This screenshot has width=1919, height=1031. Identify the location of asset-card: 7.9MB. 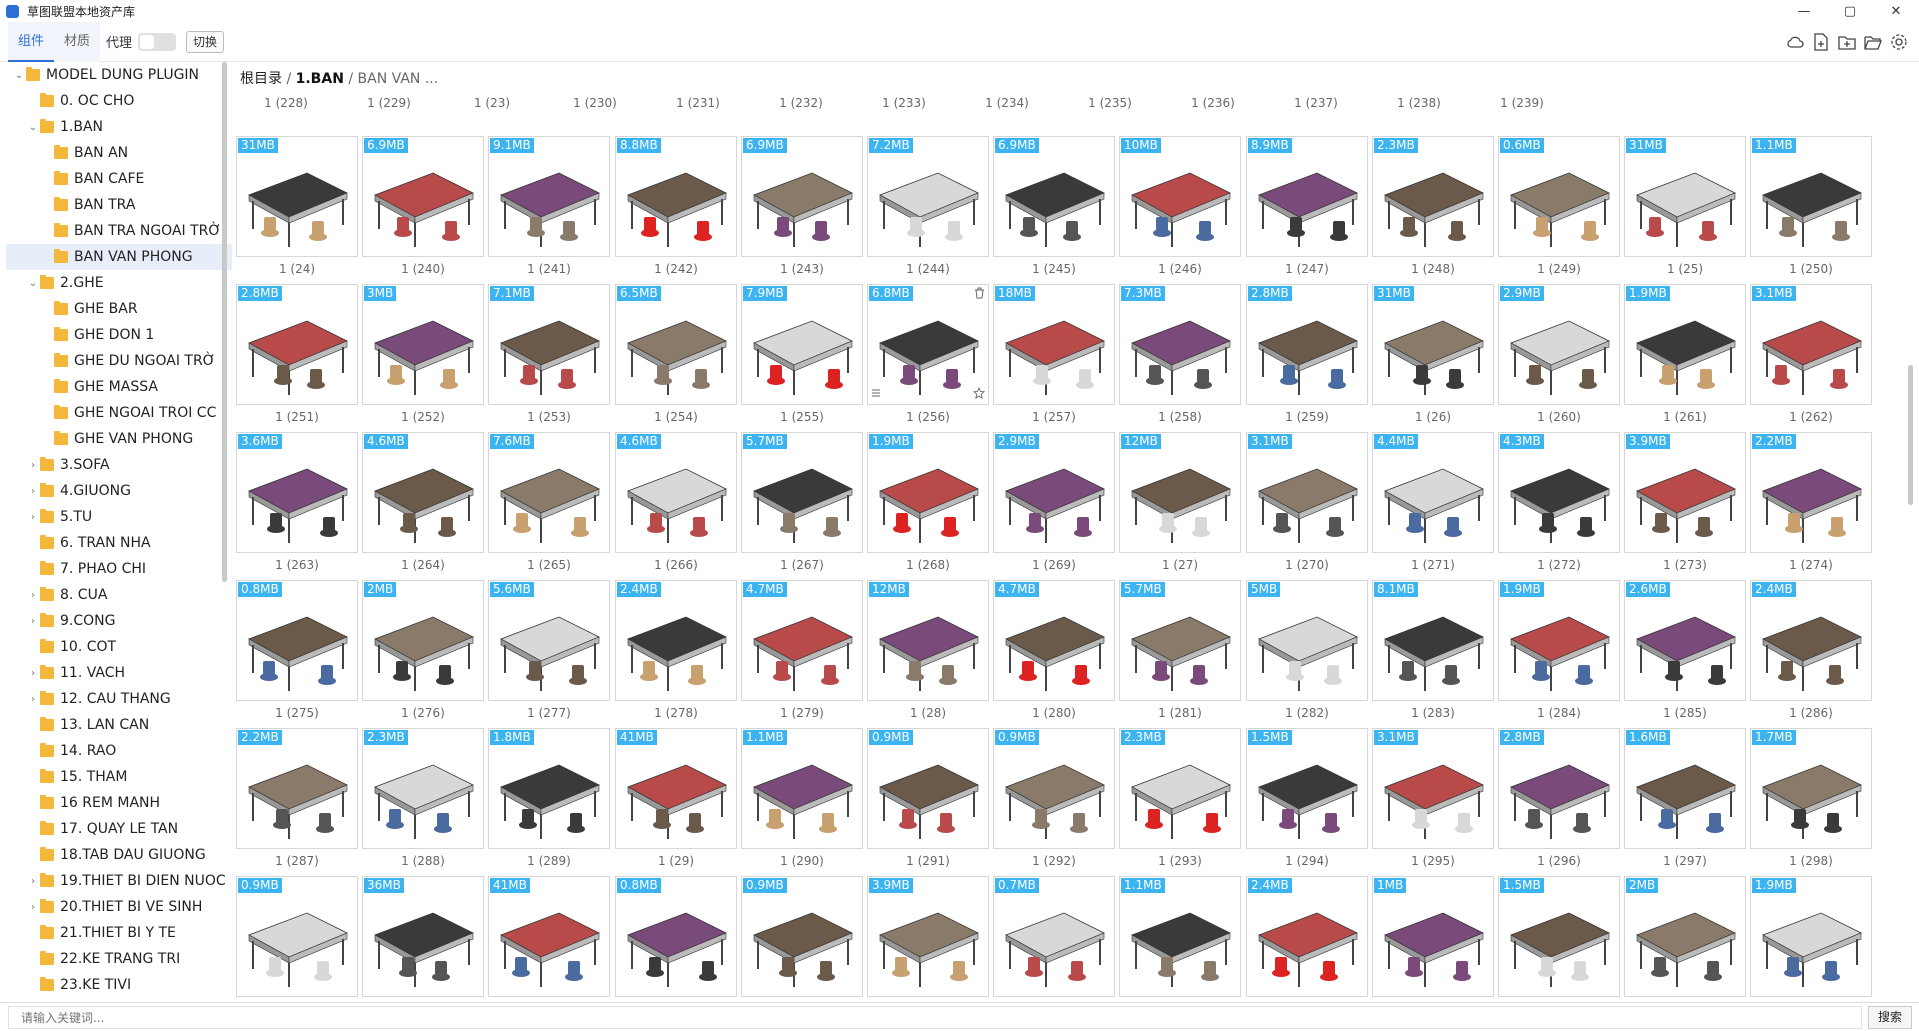
(802, 344).